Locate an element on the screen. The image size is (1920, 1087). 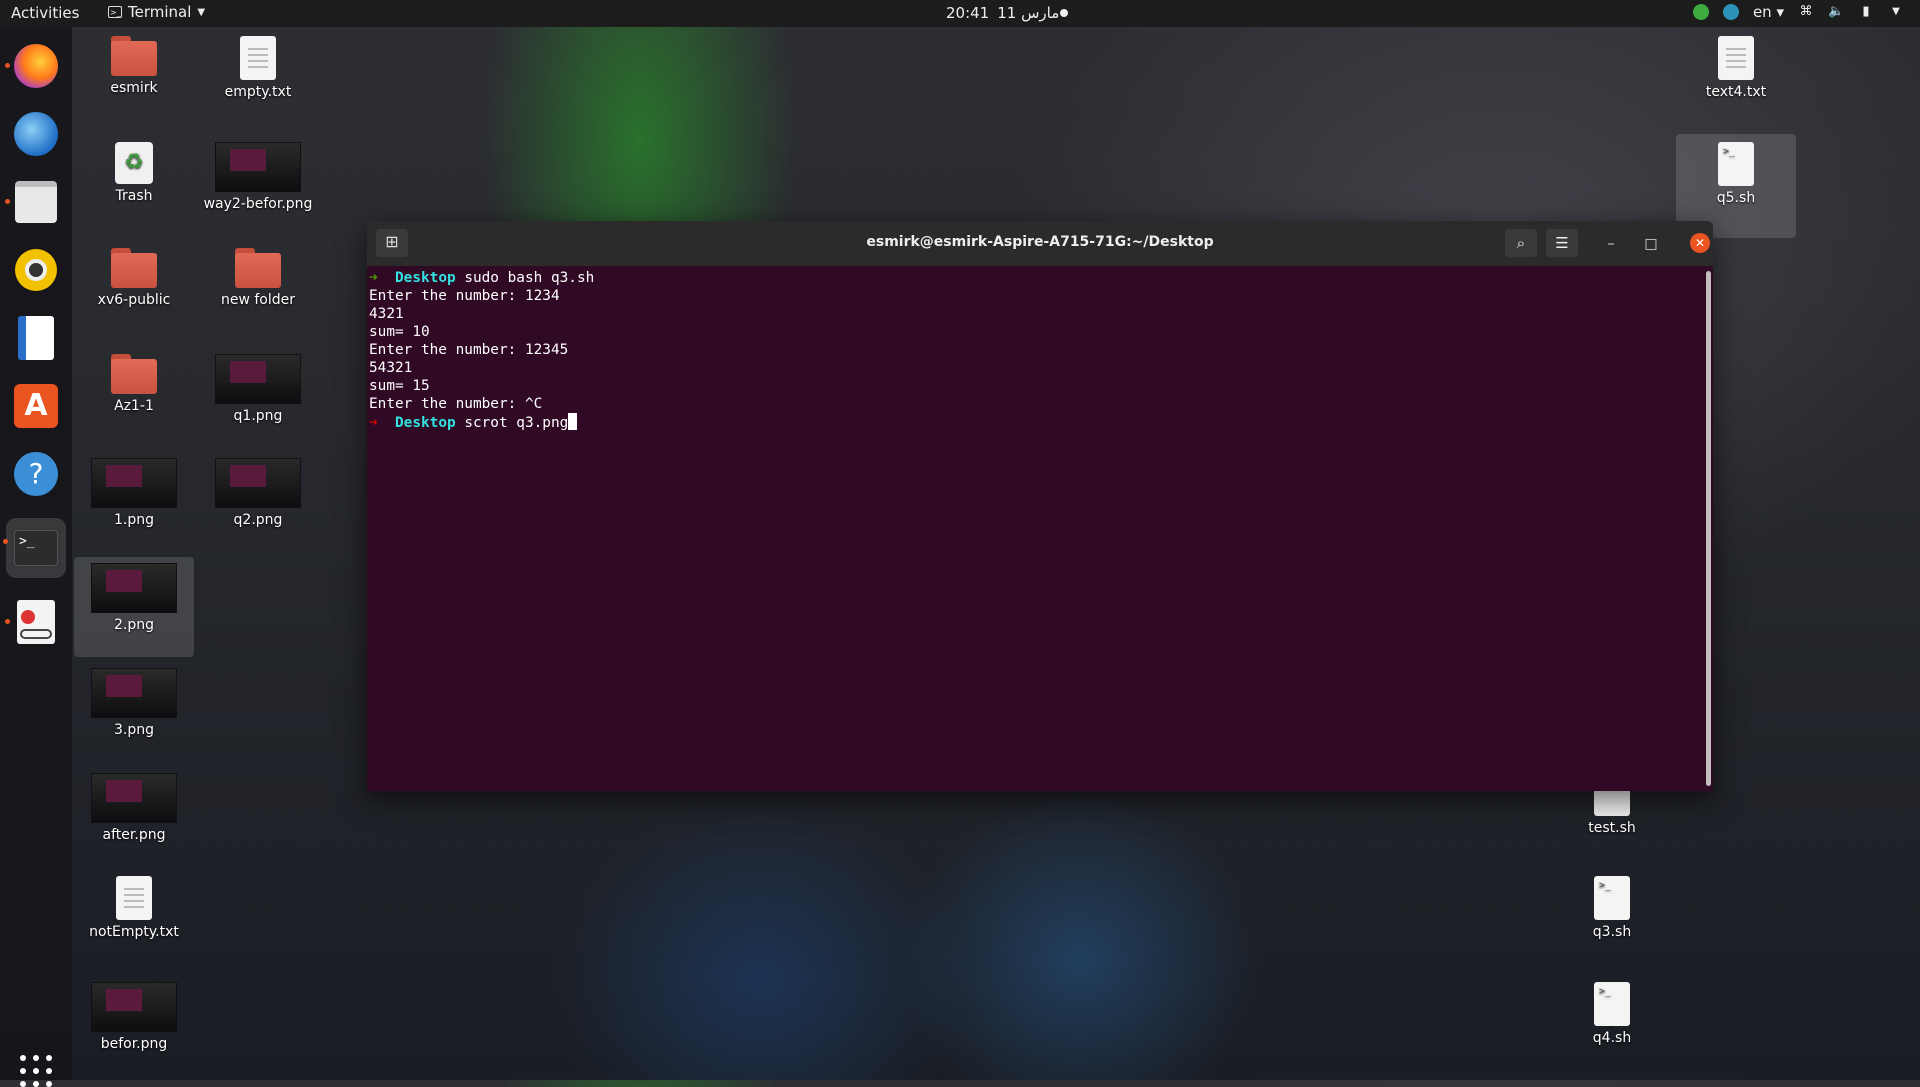
minimize-button: – is located at coordinates (1611, 244).